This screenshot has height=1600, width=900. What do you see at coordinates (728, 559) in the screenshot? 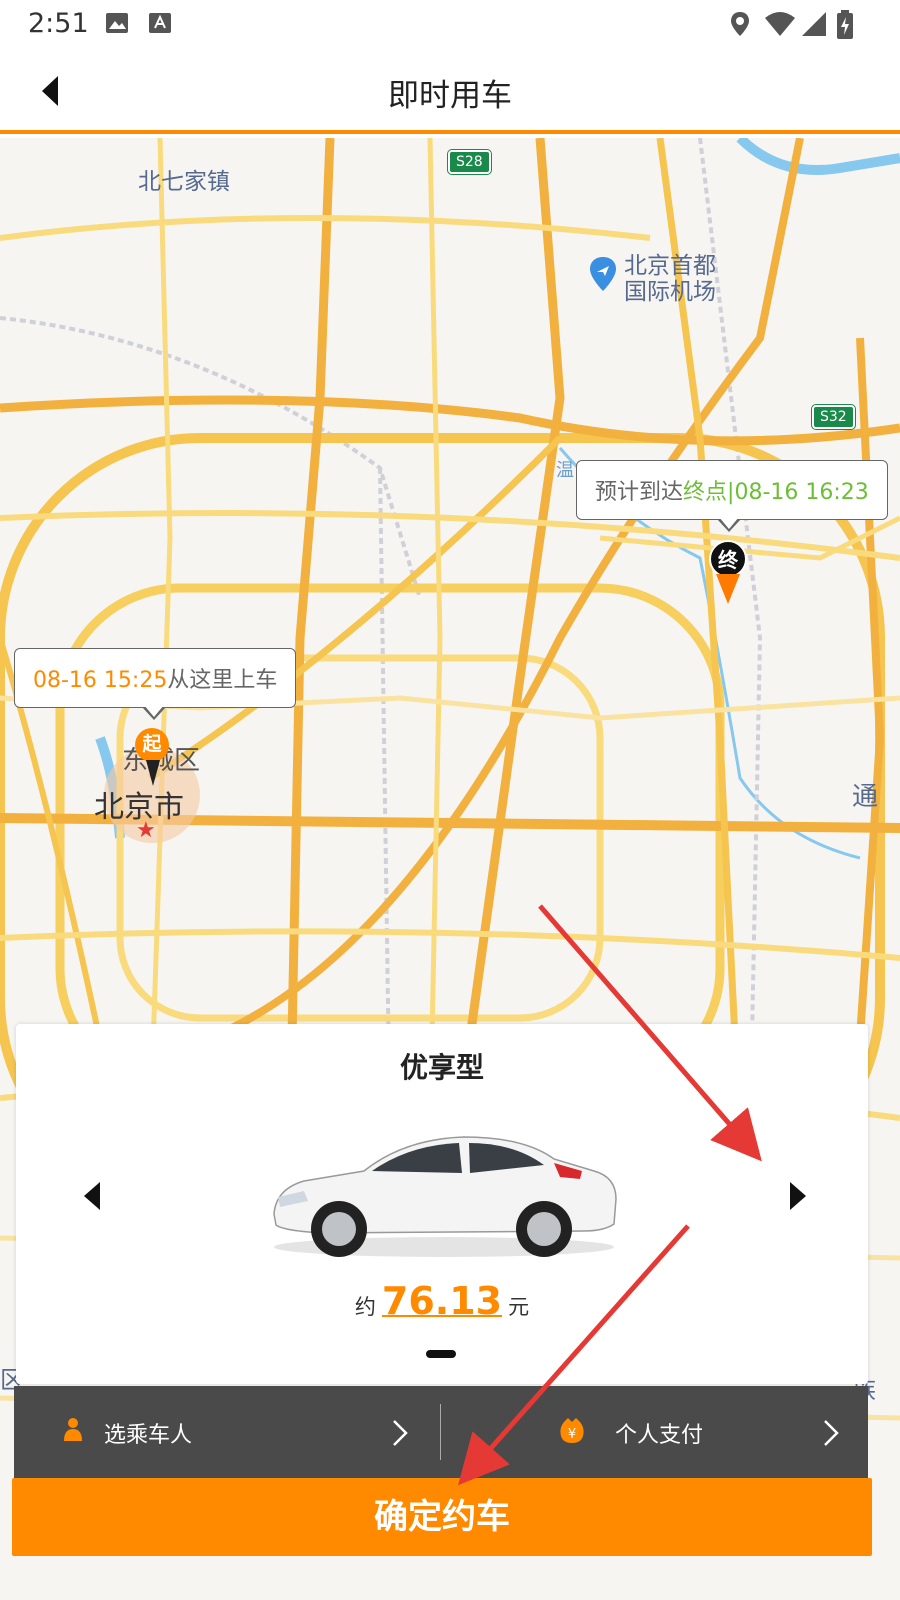
I see `end-pin: 终` at bounding box center [728, 559].